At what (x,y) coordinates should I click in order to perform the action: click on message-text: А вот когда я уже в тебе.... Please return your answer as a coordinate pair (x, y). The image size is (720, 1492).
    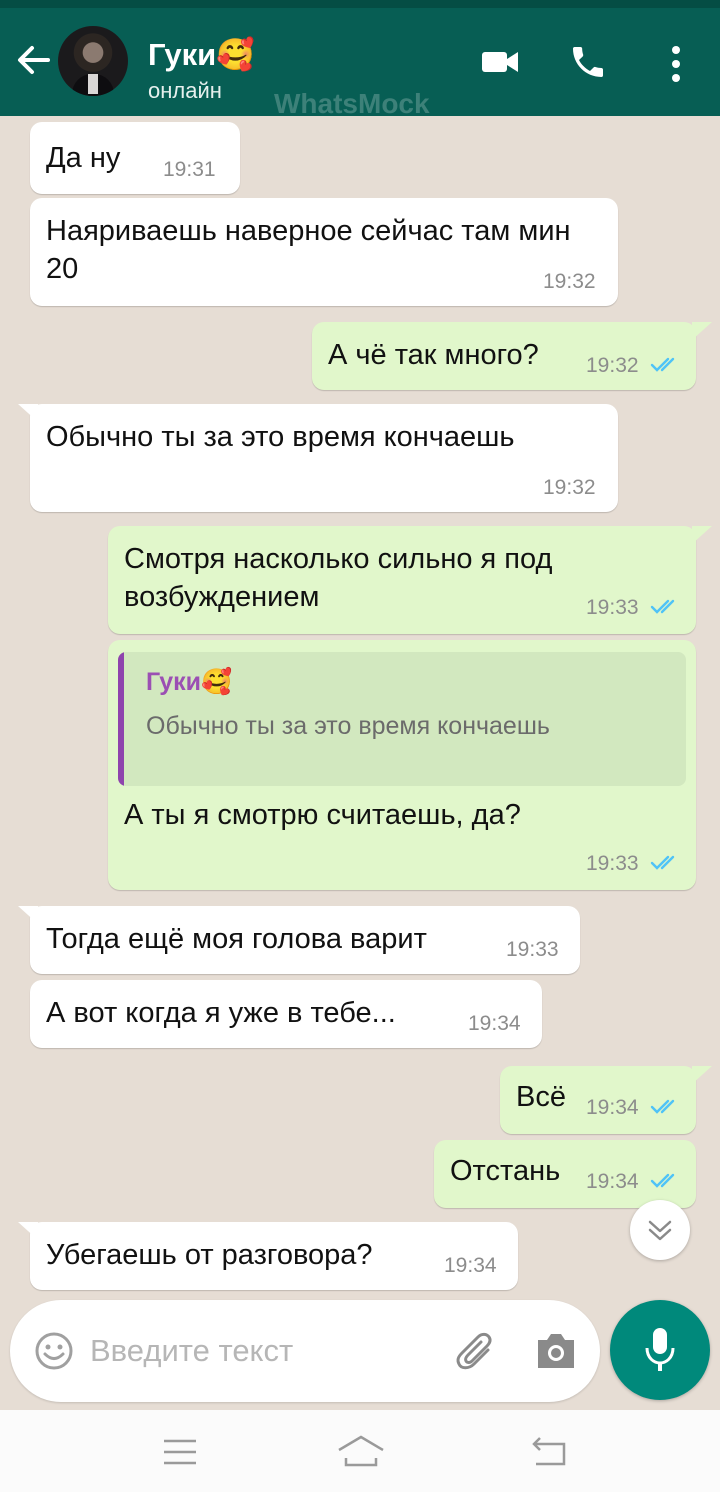
    Looking at the image, I should click on (221, 1013).